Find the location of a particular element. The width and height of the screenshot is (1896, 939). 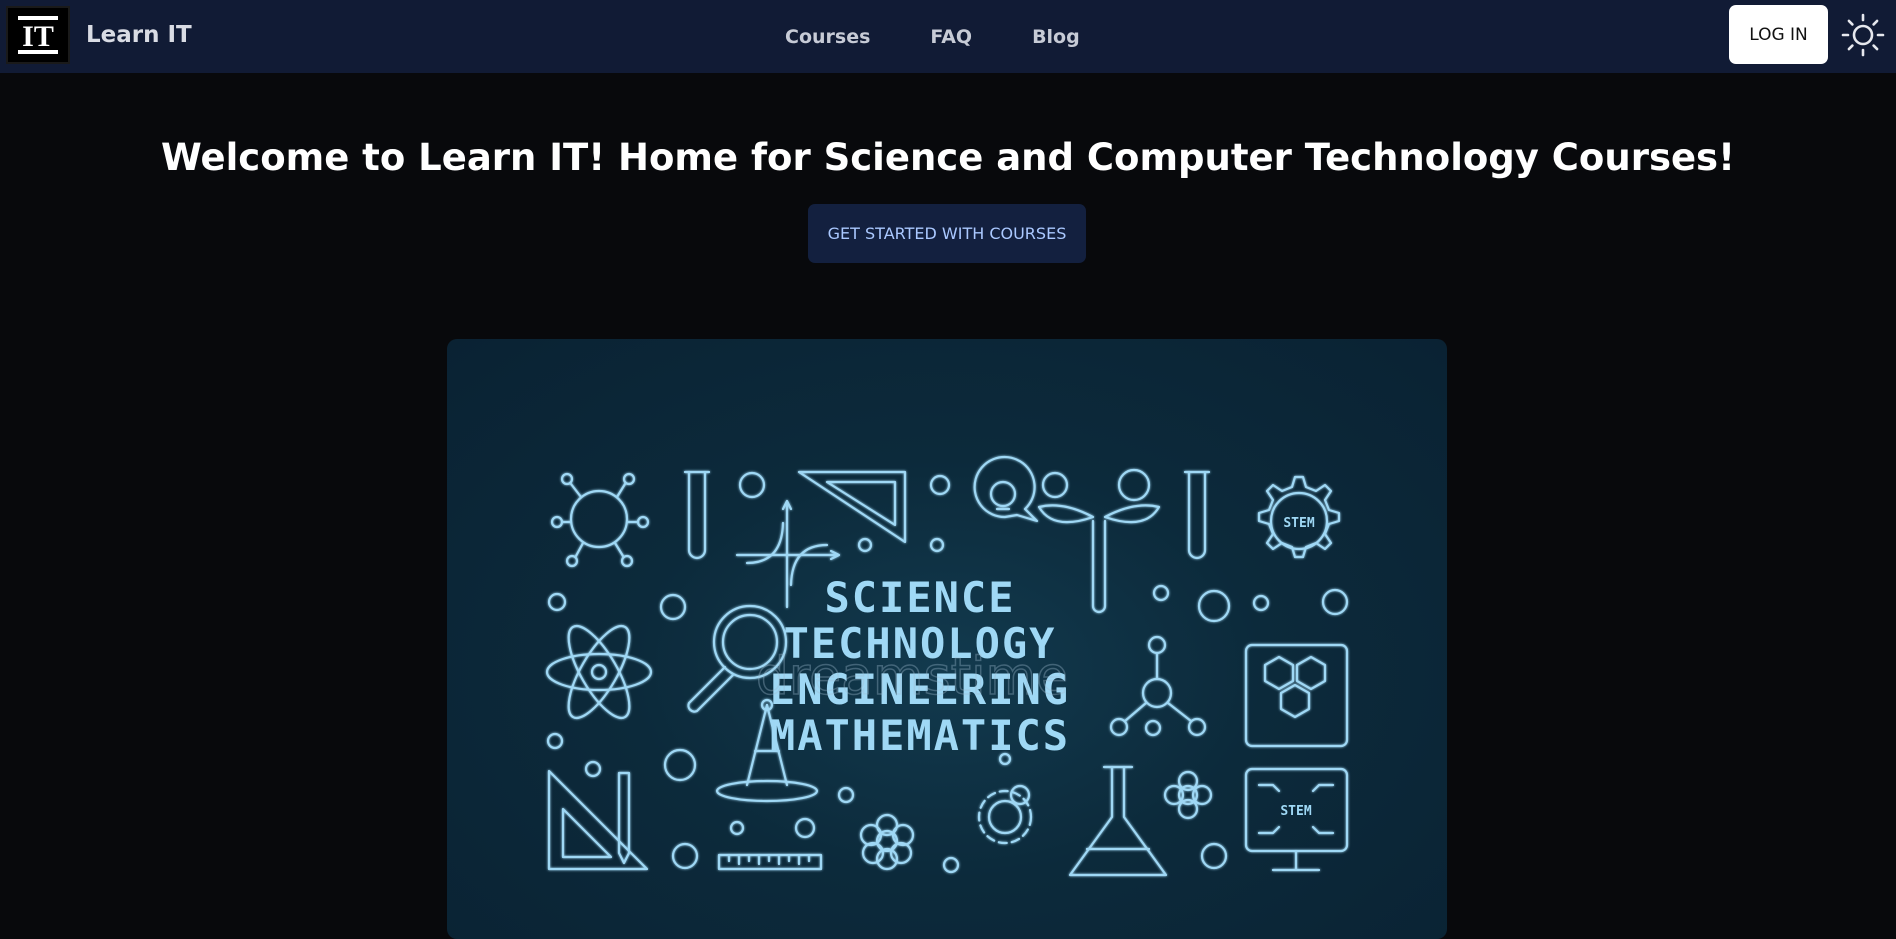

nav-link-courses: Courses is located at coordinates (827, 37).